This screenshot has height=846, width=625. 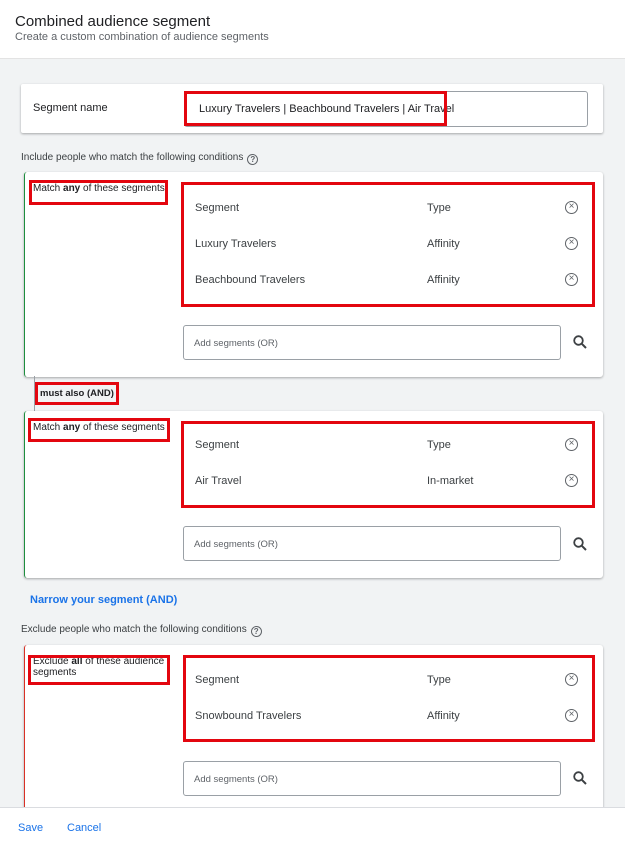 I want to click on exclude-all-label: Exclude all of these audience segments, so click(x=99, y=667).